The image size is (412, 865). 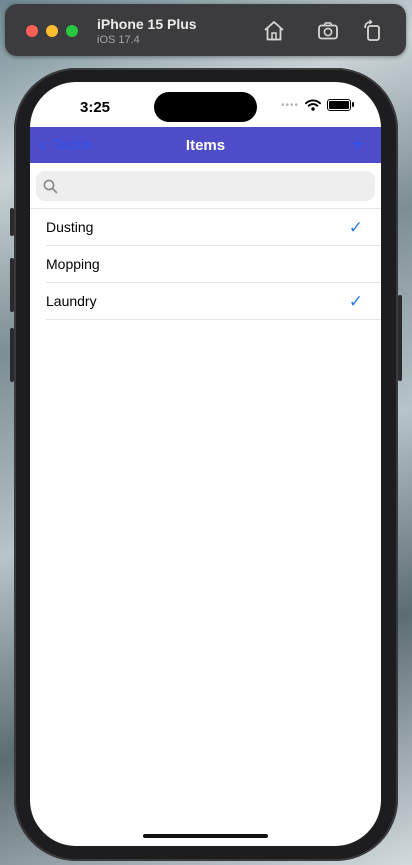 What do you see at coordinates (357, 144) in the screenshot?
I see `add-item-button: +` at bounding box center [357, 144].